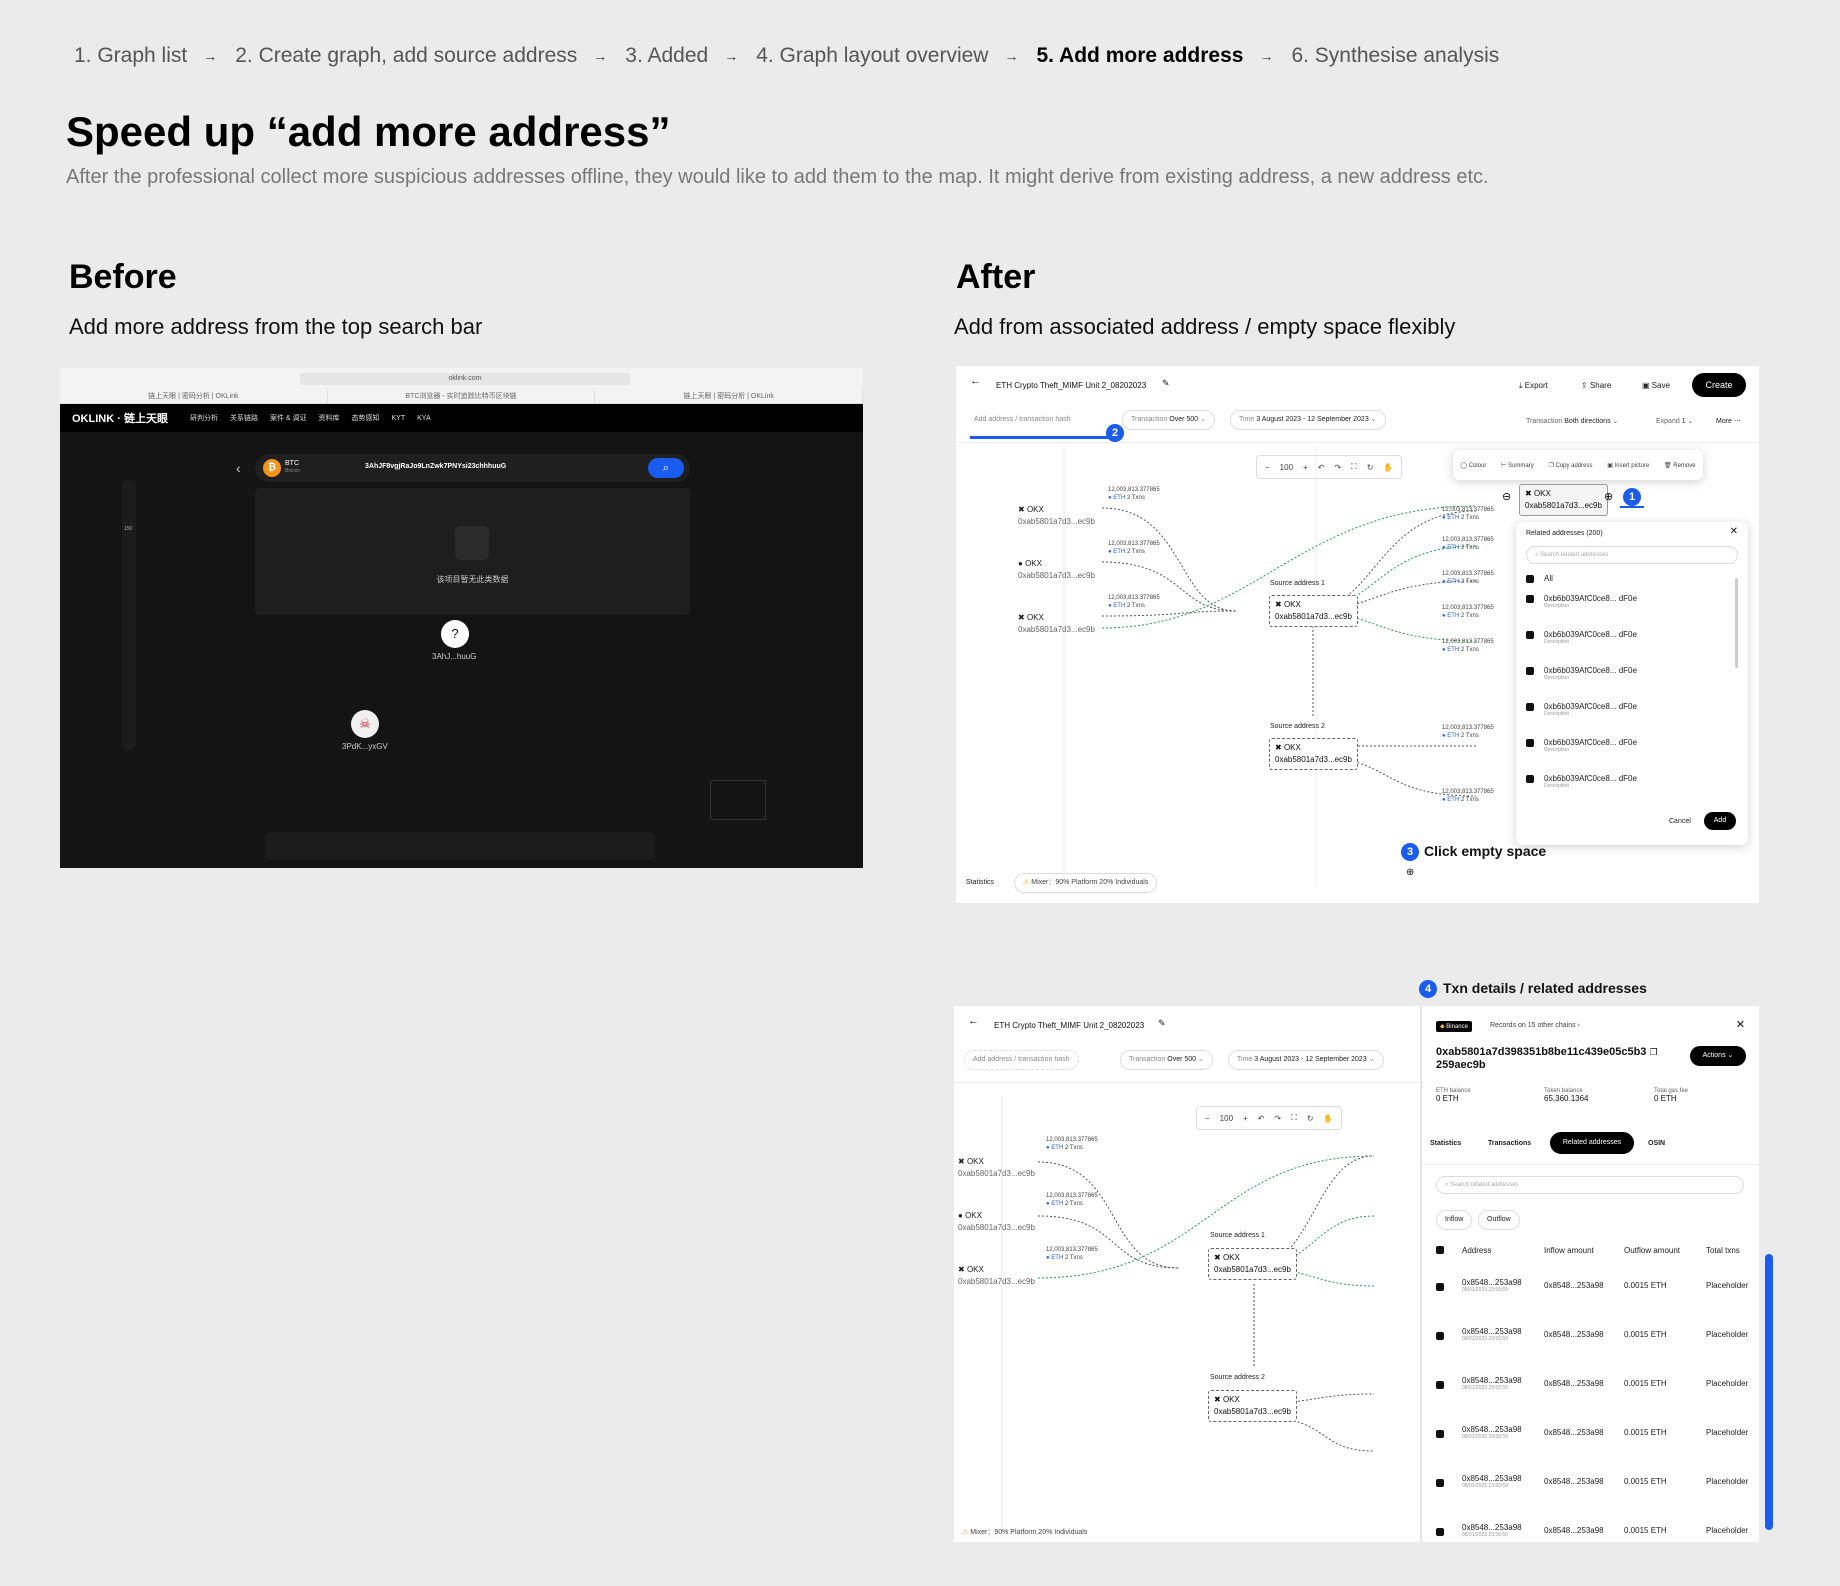  What do you see at coordinates (1517, 465) in the screenshot?
I see `summary-menu-item: ⊢ Summary` at bounding box center [1517, 465].